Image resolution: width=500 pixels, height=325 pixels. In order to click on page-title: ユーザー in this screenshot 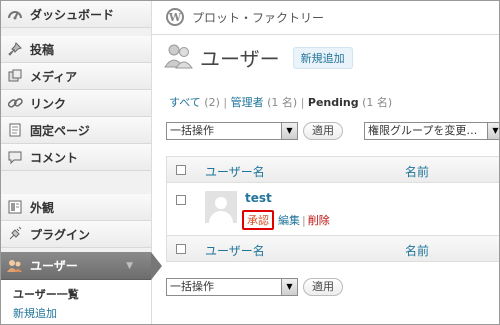, I will do `click(240, 59)`.